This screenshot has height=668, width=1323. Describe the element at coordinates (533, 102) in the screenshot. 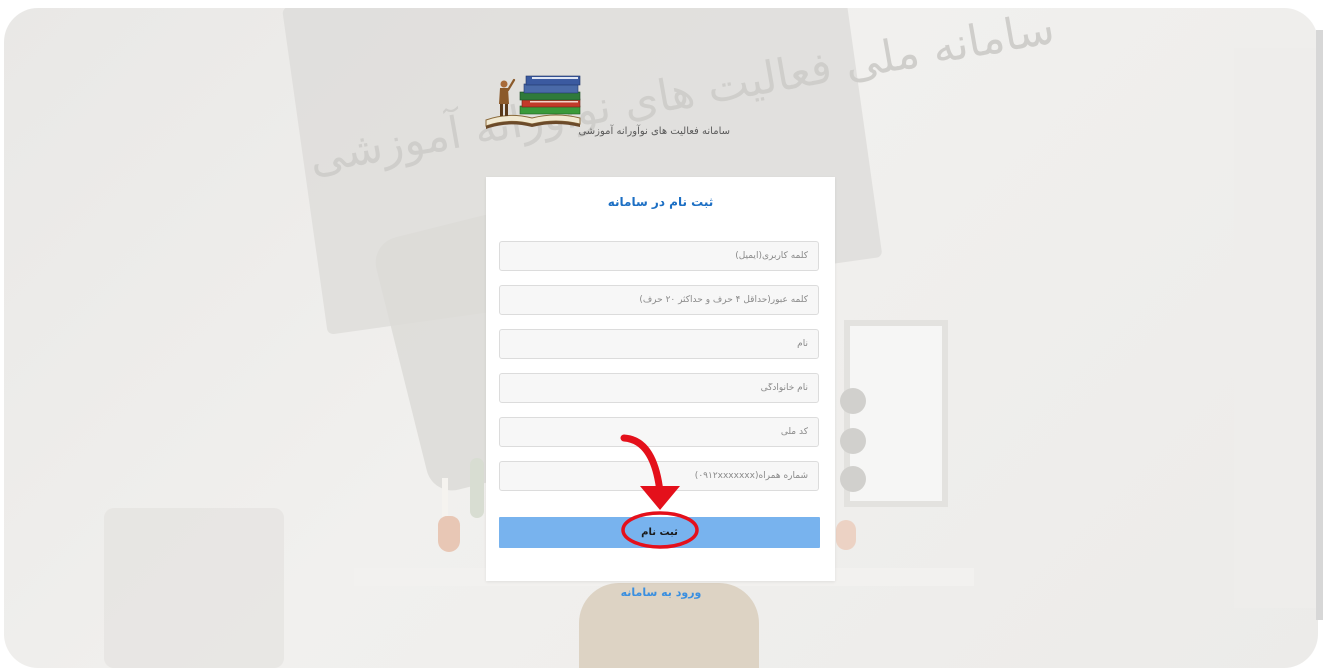

I see `books-teacher-logo-icon` at that location.